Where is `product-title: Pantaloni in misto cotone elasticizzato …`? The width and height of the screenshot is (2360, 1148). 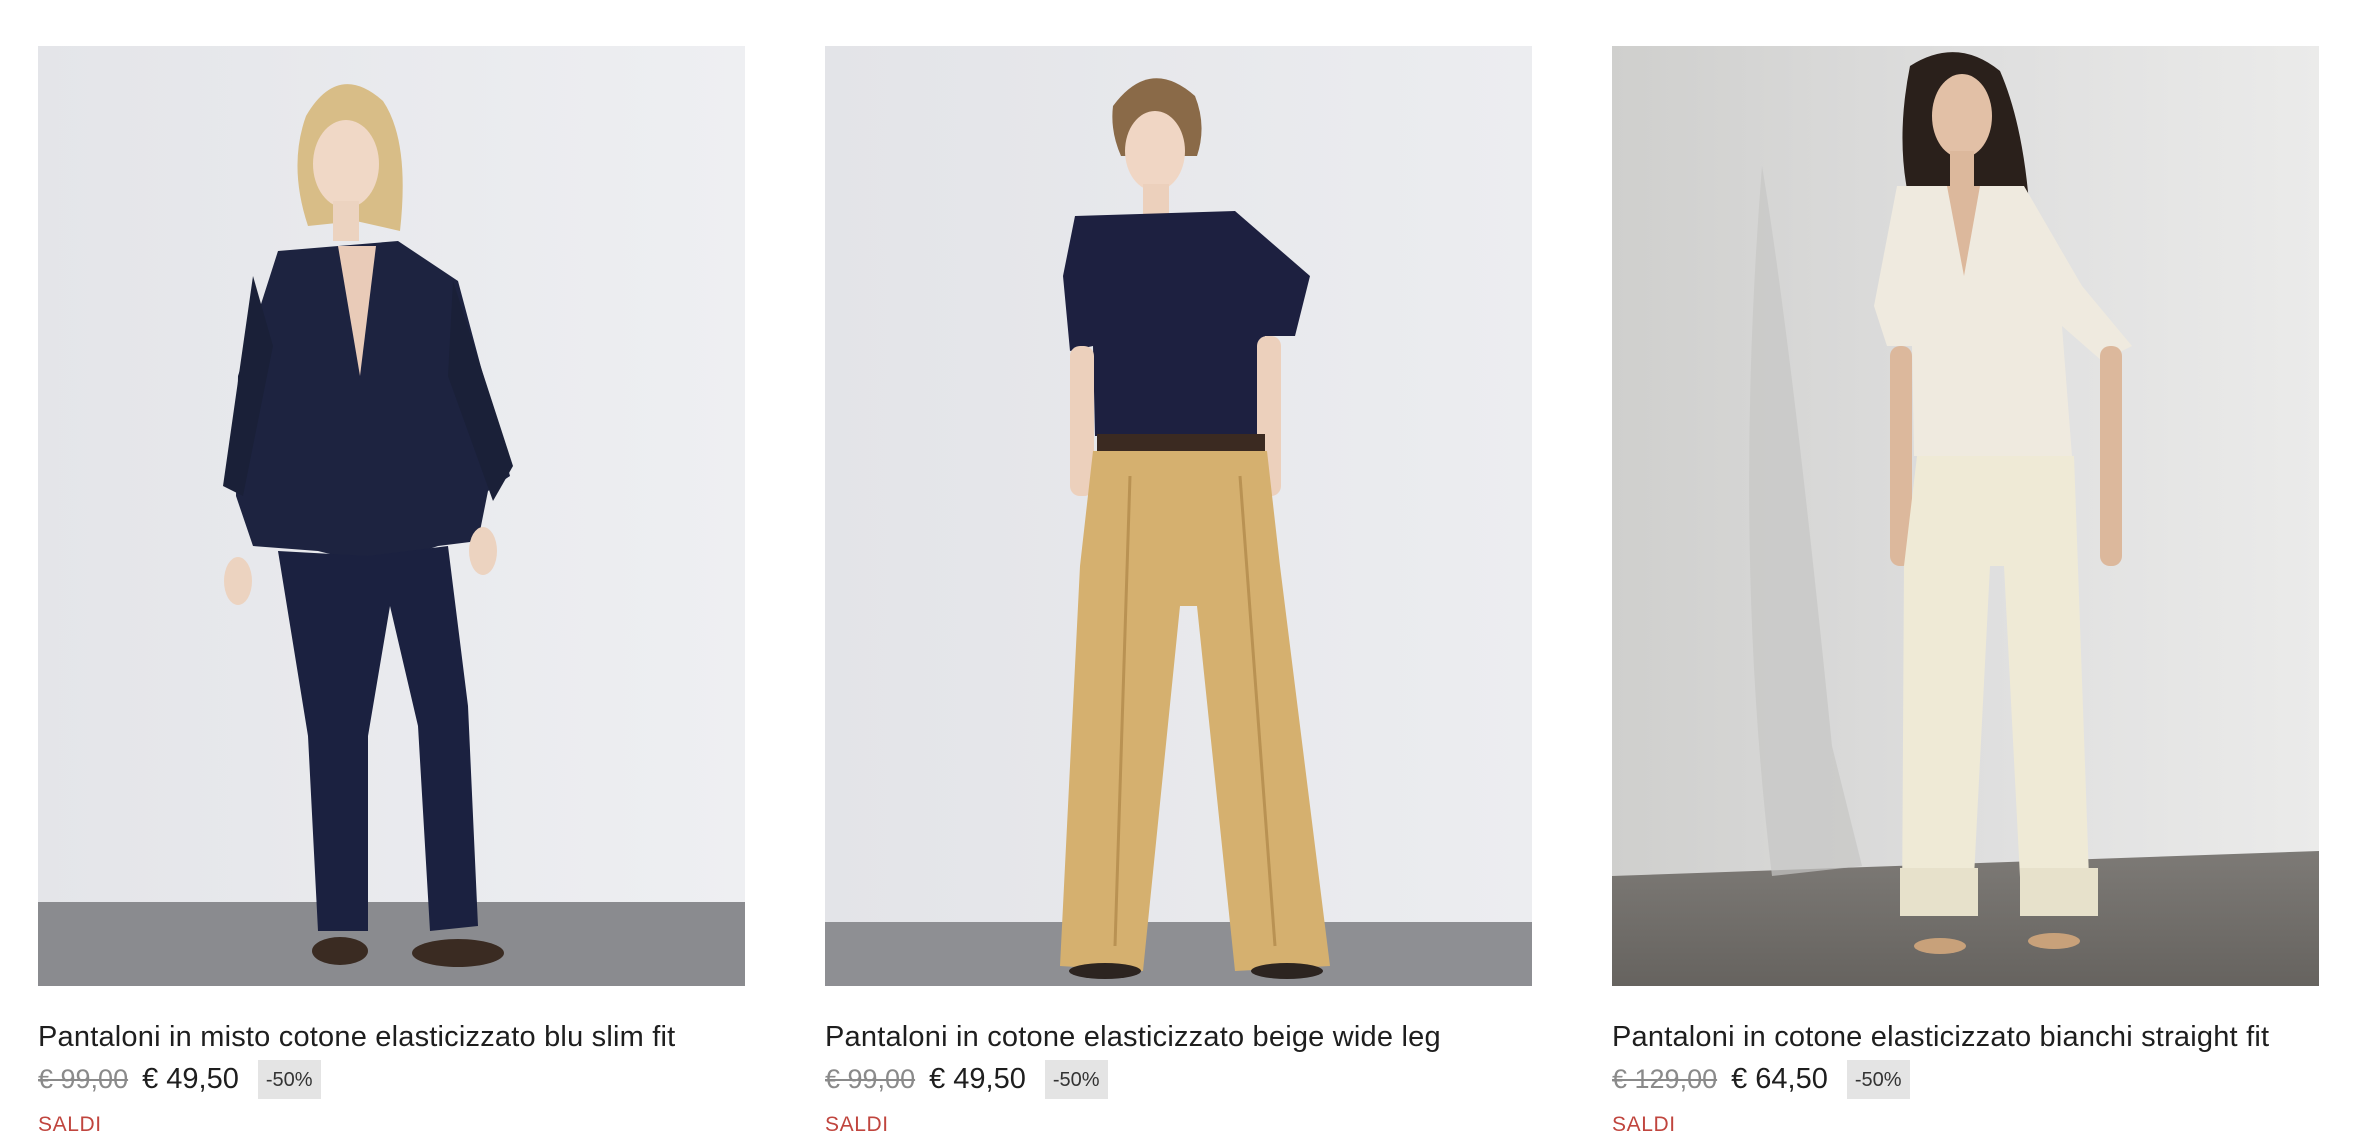 product-title: Pantaloni in misto cotone elasticizzato … is located at coordinates (391, 1037).